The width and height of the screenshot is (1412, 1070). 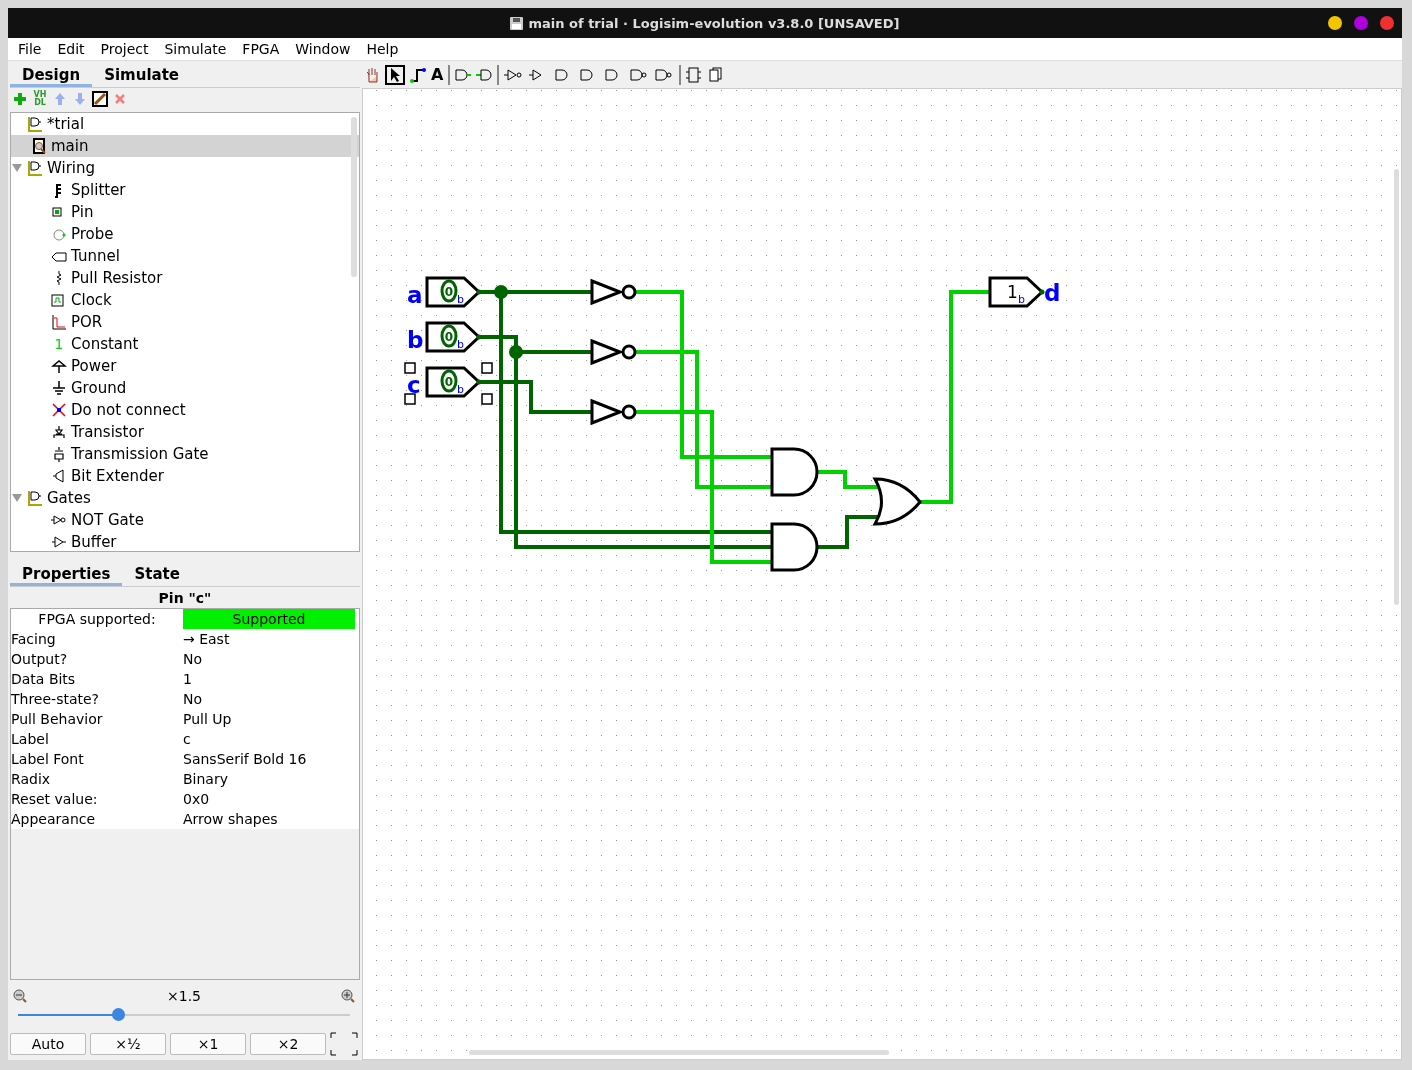 What do you see at coordinates (415, 340) in the screenshot?
I see `pin-label: b` at bounding box center [415, 340].